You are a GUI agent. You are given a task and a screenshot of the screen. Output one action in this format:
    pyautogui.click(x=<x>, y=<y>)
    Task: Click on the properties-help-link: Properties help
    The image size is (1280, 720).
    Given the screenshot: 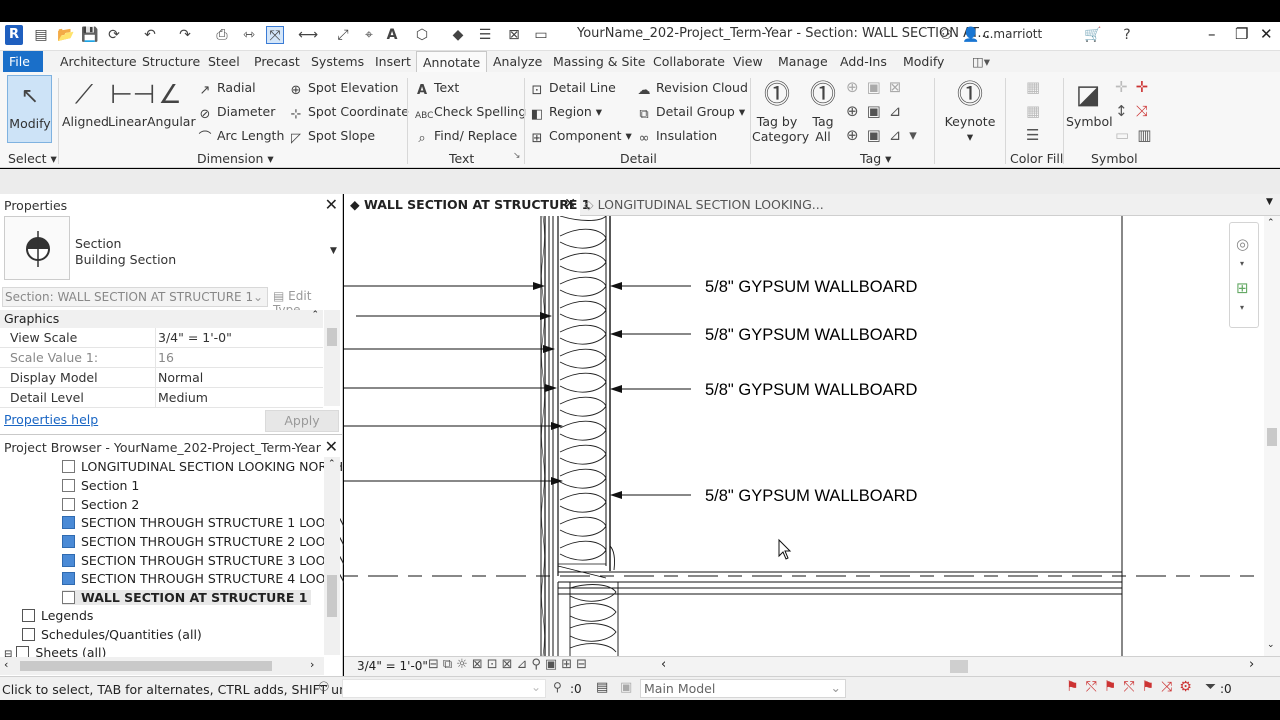 What is the action you would take?
    pyautogui.click(x=51, y=419)
    